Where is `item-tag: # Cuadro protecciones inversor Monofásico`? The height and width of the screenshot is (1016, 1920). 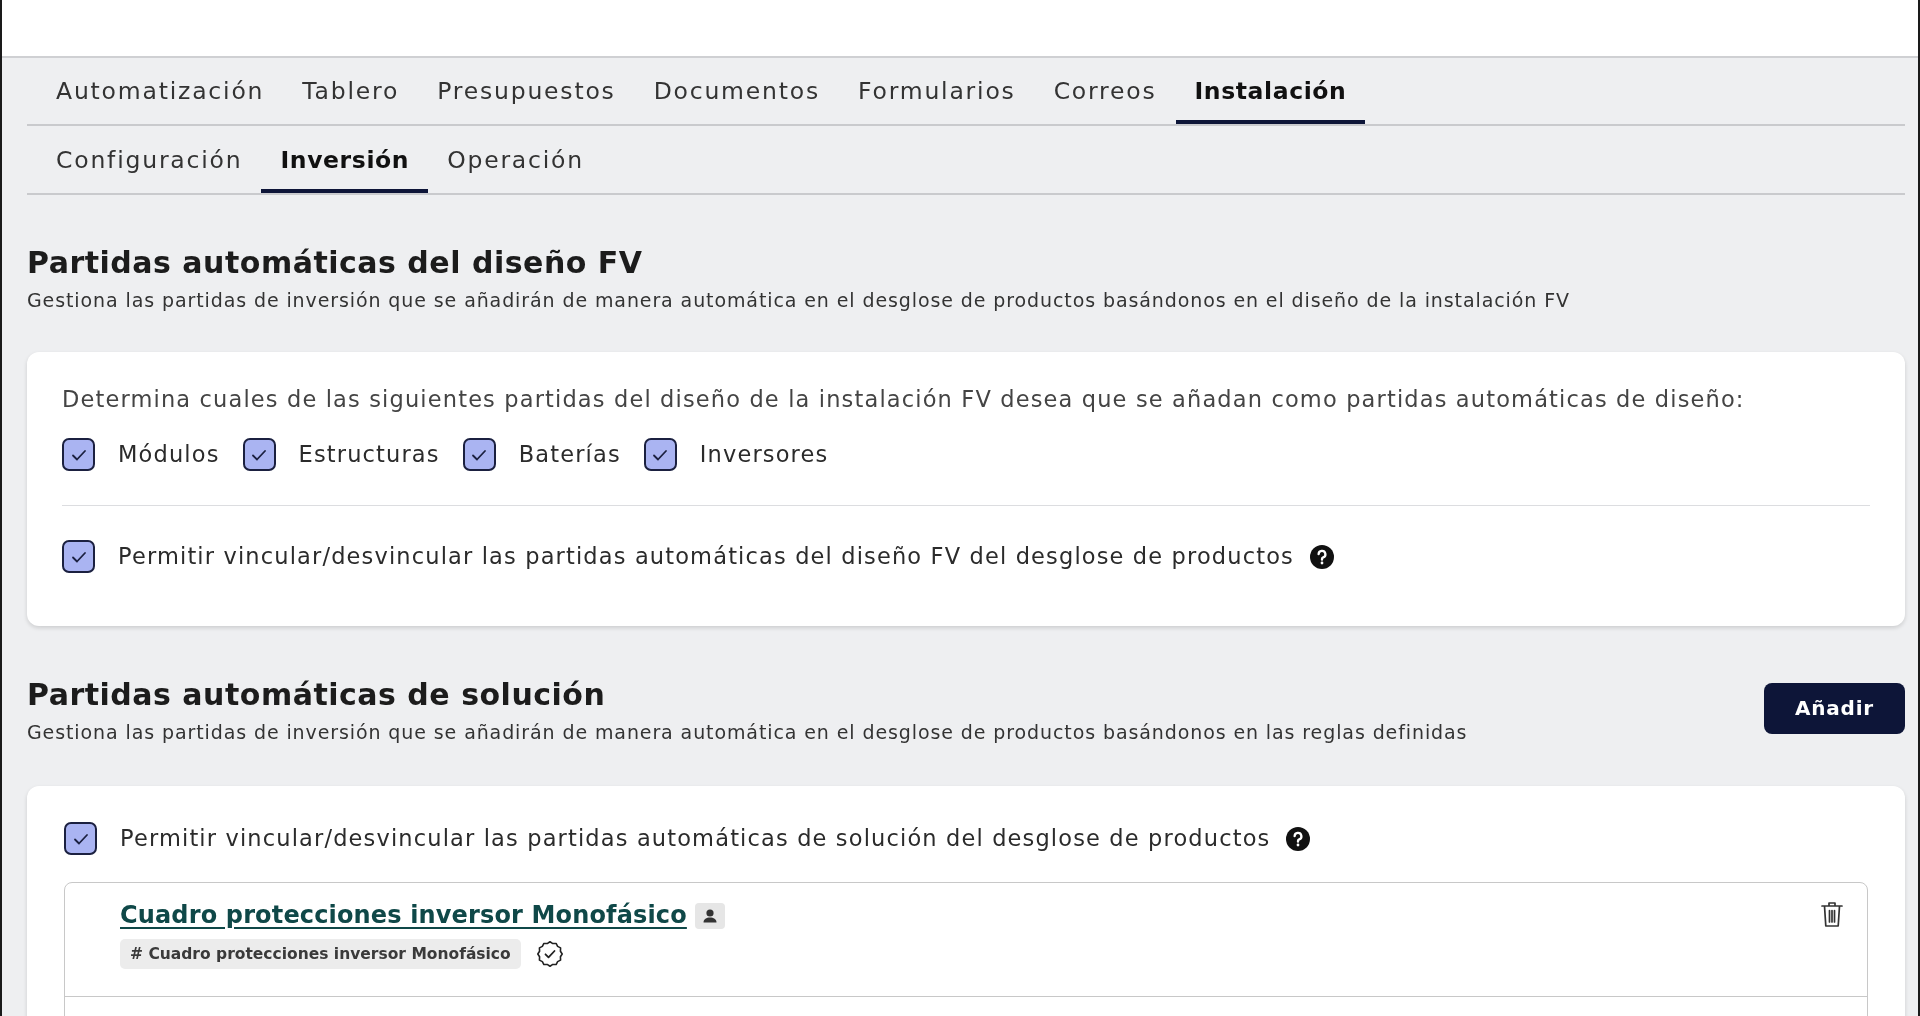
item-tag: # Cuadro protecciones inversor Monofásico is located at coordinates (320, 954).